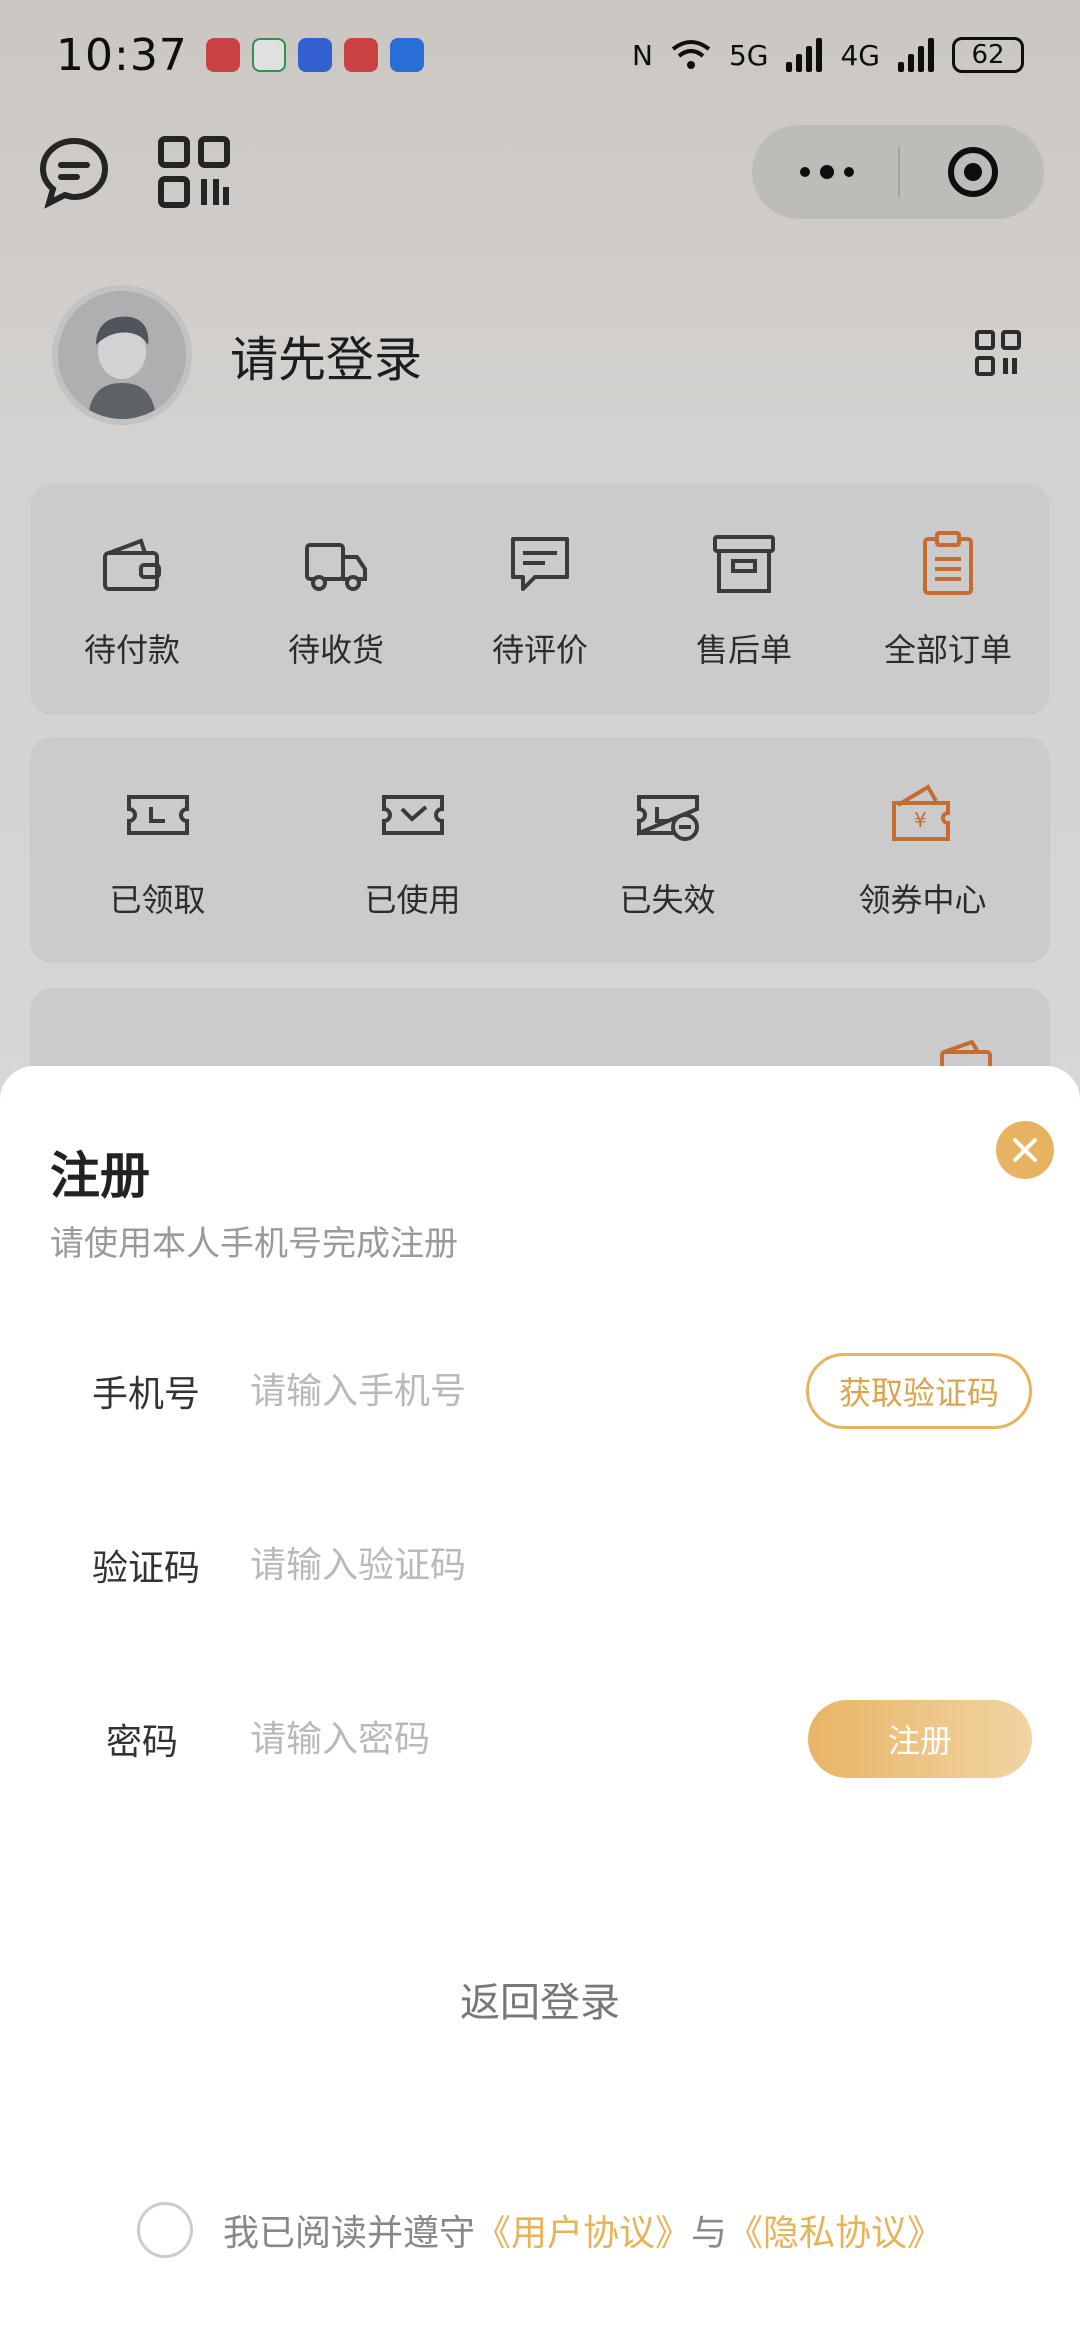  I want to click on sheet-title: 注册, so click(100, 1176).